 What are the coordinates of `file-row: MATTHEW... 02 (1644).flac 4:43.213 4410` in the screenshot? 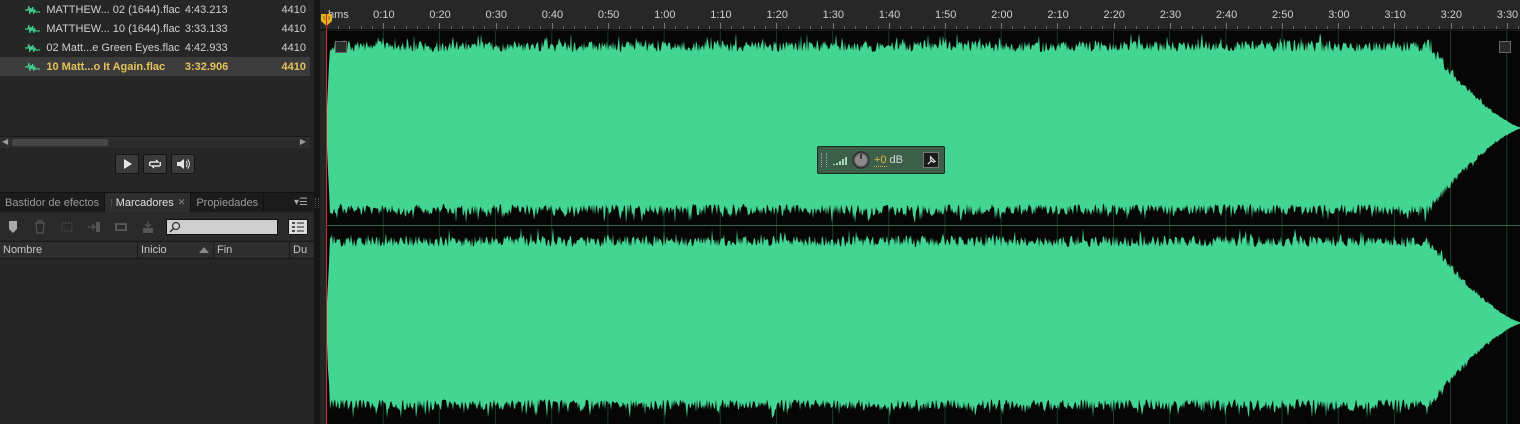 It's located at (155, 9).